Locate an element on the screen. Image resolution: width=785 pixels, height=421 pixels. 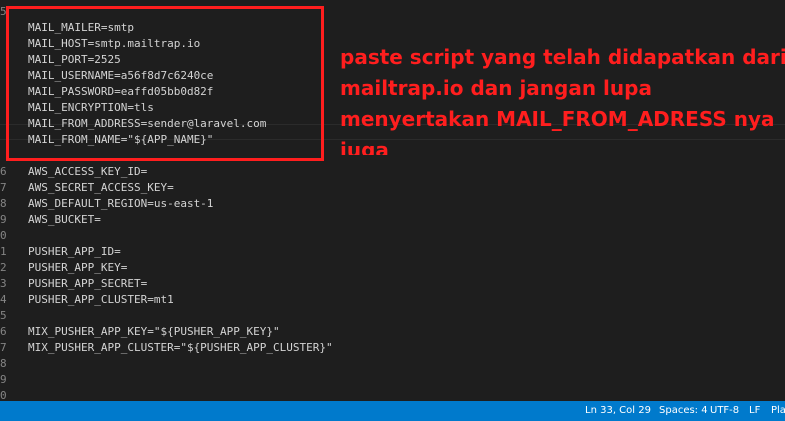
status-cursor-position: Ln 33, Col 29 is located at coordinates (618, 411).